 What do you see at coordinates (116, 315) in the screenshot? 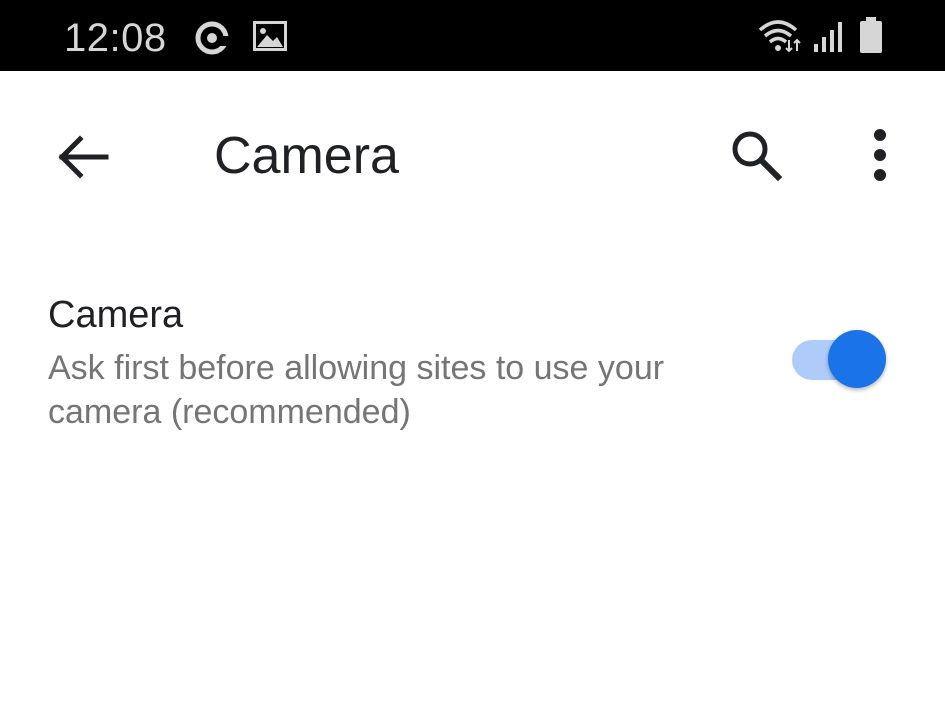
I see `setting-title: Camera` at bounding box center [116, 315].